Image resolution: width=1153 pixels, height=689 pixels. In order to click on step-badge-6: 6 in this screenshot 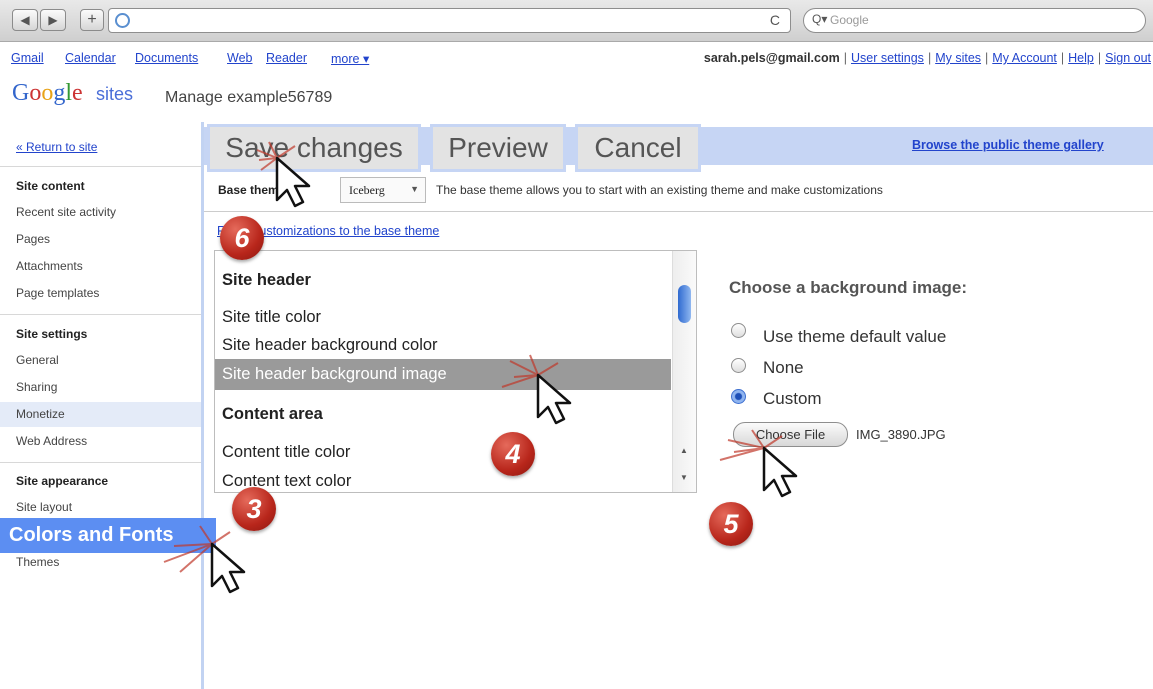, I will do `click(242, 238)`.